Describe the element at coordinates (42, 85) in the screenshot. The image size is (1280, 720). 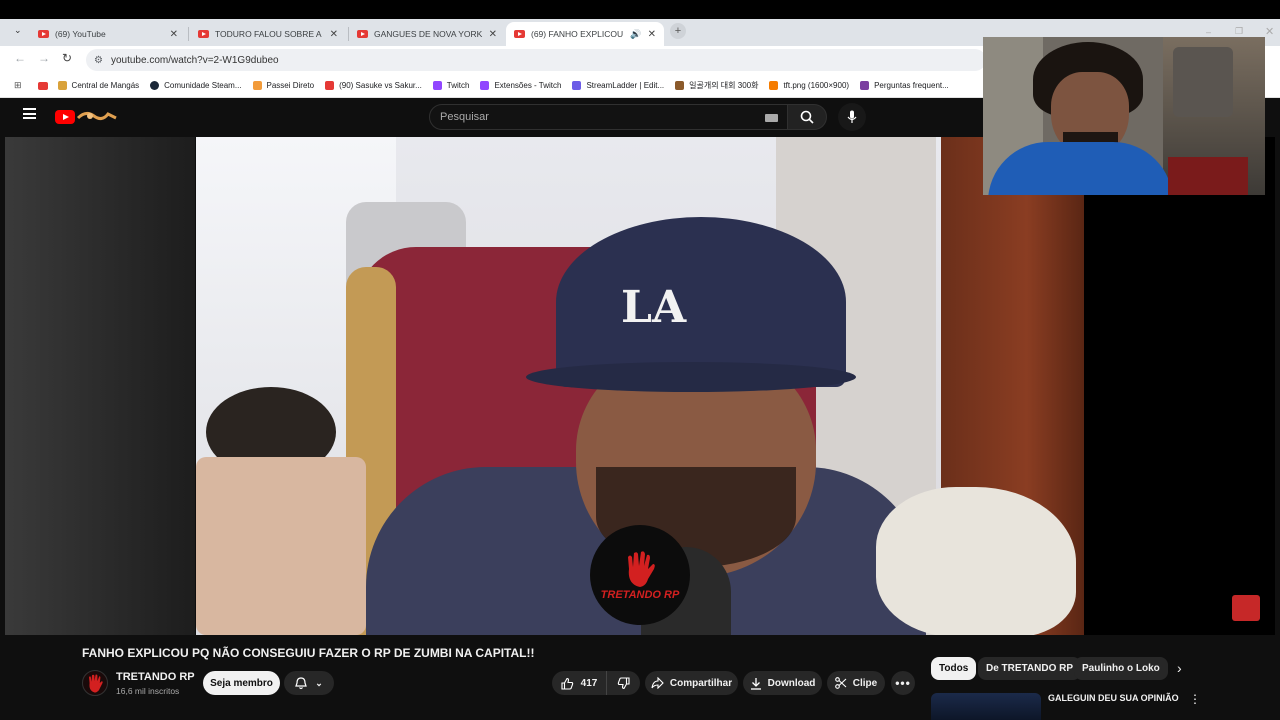
I see `youtube-bookmark-icon` at that location.